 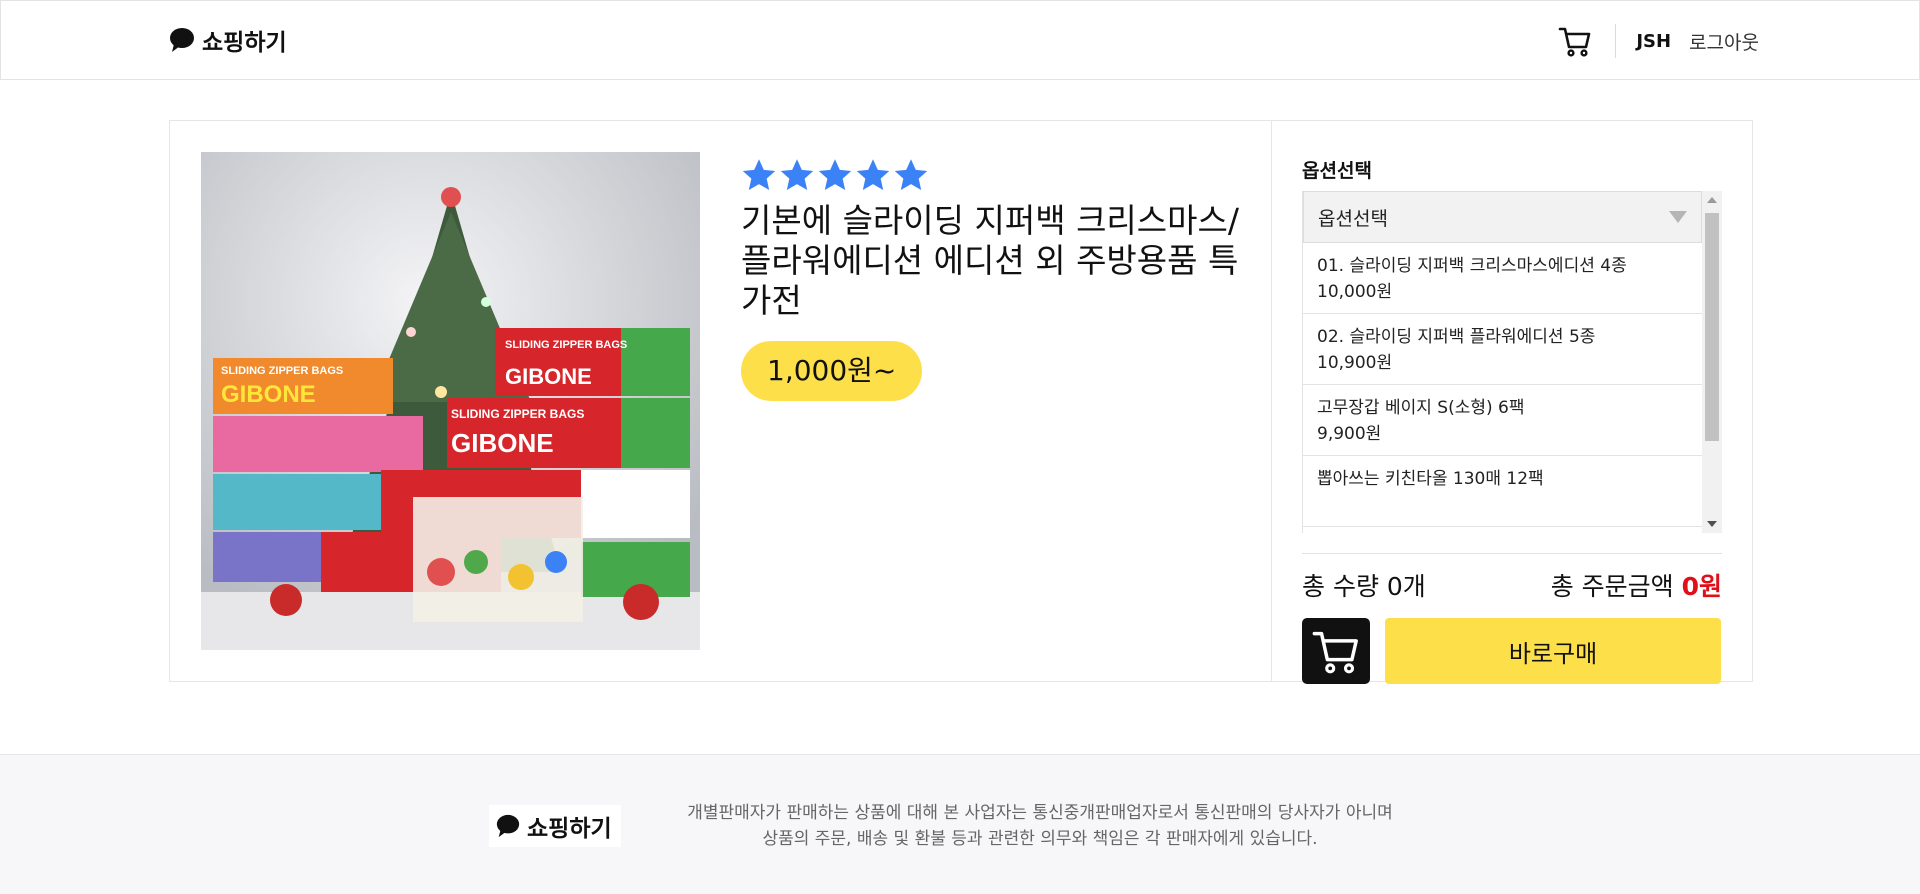 I want to click on option-name: 고무장갑 베이지 S(소형) 6팩, so click(x=1421, y=408).